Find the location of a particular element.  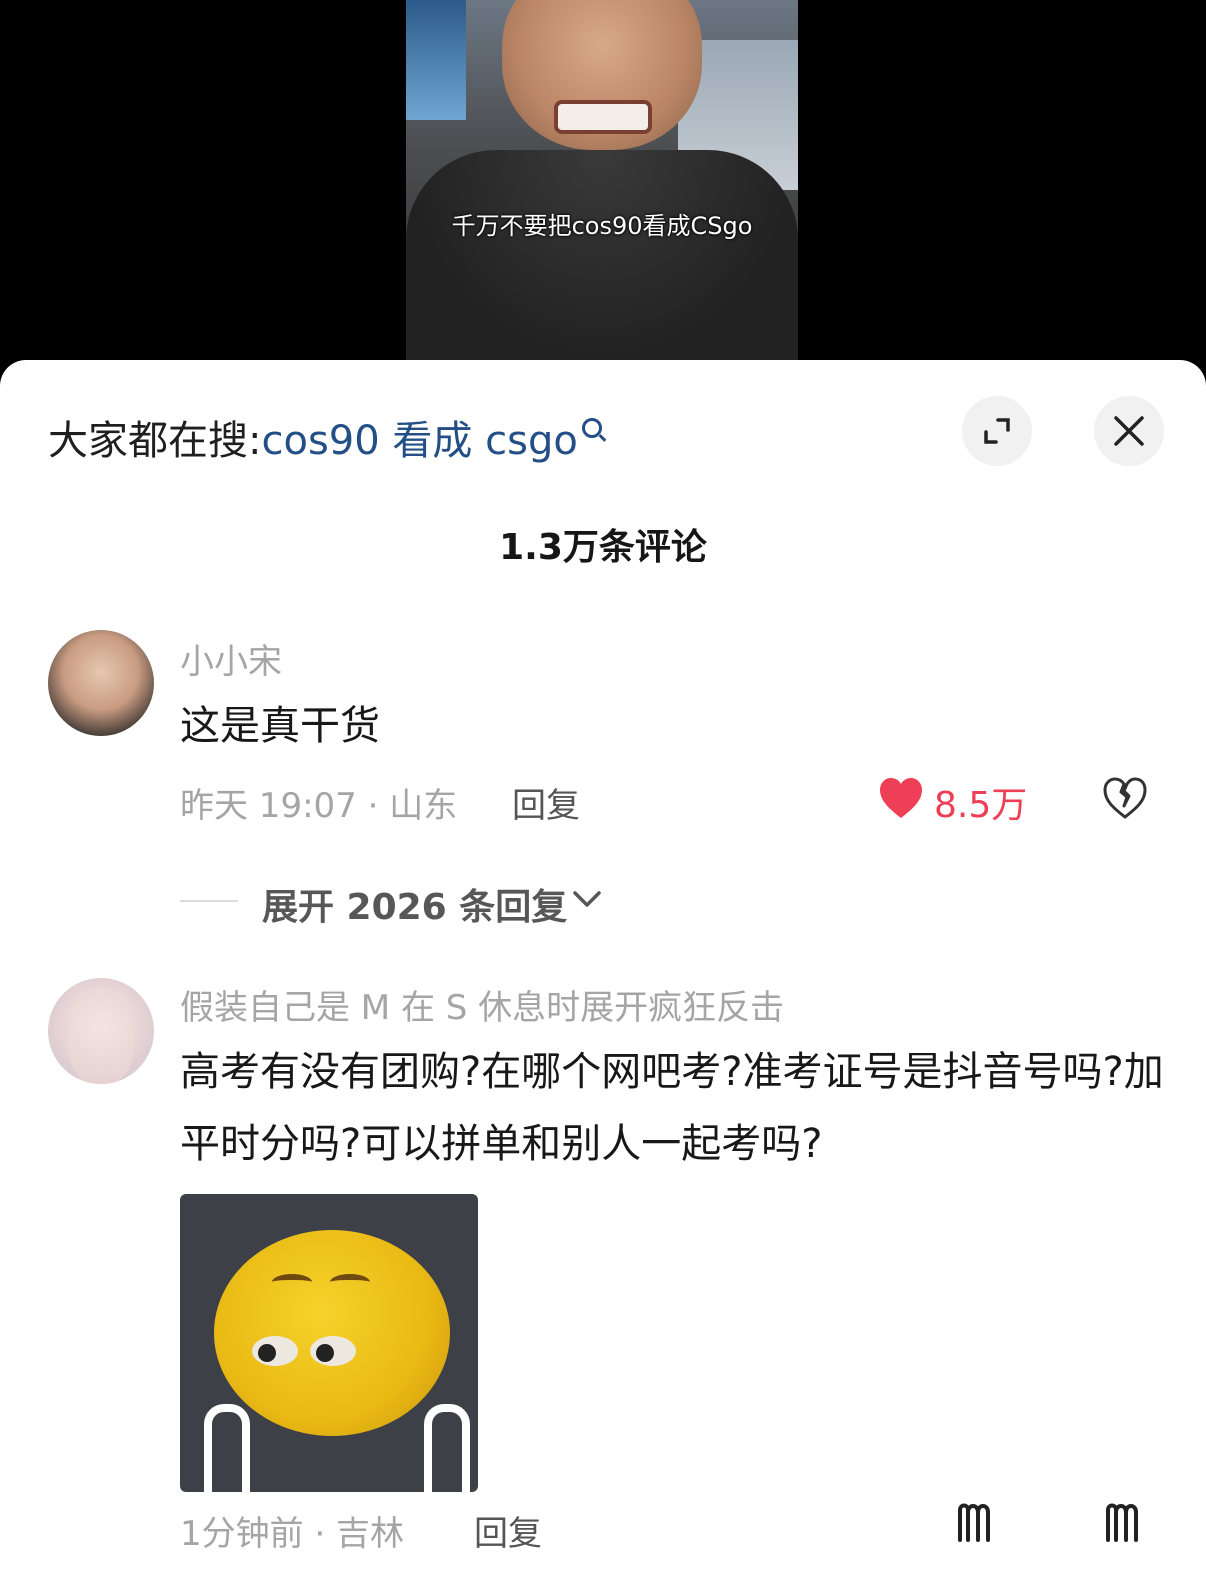

expand-icon is located at coordinates (997, 431).